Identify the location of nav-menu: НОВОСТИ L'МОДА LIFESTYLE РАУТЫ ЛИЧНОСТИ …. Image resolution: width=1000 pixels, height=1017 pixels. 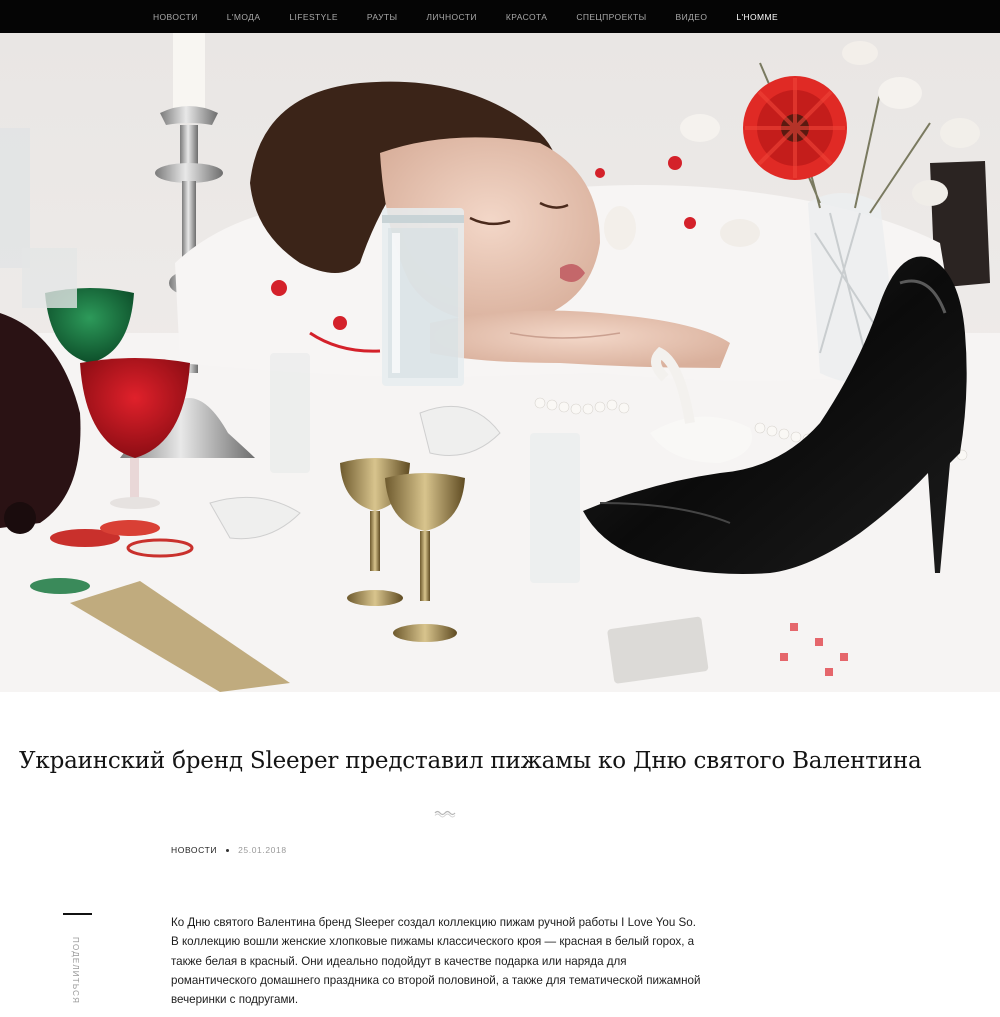
(480, 16).